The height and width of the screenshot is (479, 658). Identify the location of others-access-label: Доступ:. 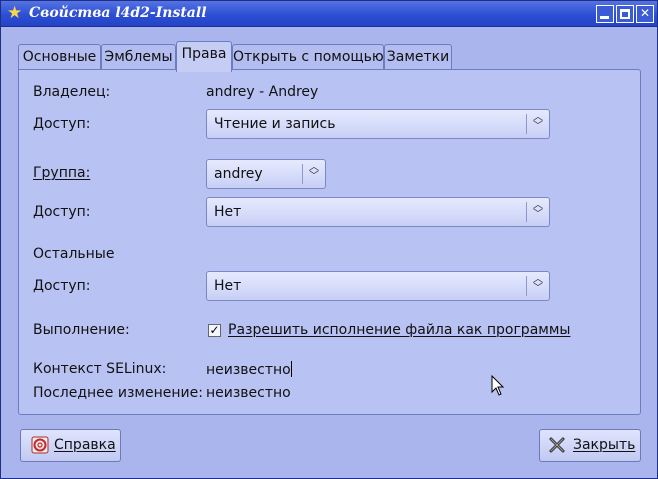
(62, 286).